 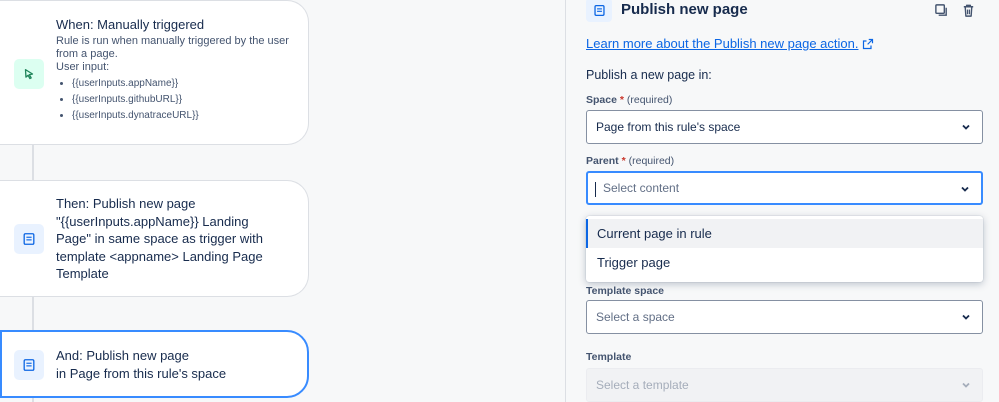 I want to click on parent-dropdown-menu: Current page in rule Trigger page, so click(x=784, y=249).